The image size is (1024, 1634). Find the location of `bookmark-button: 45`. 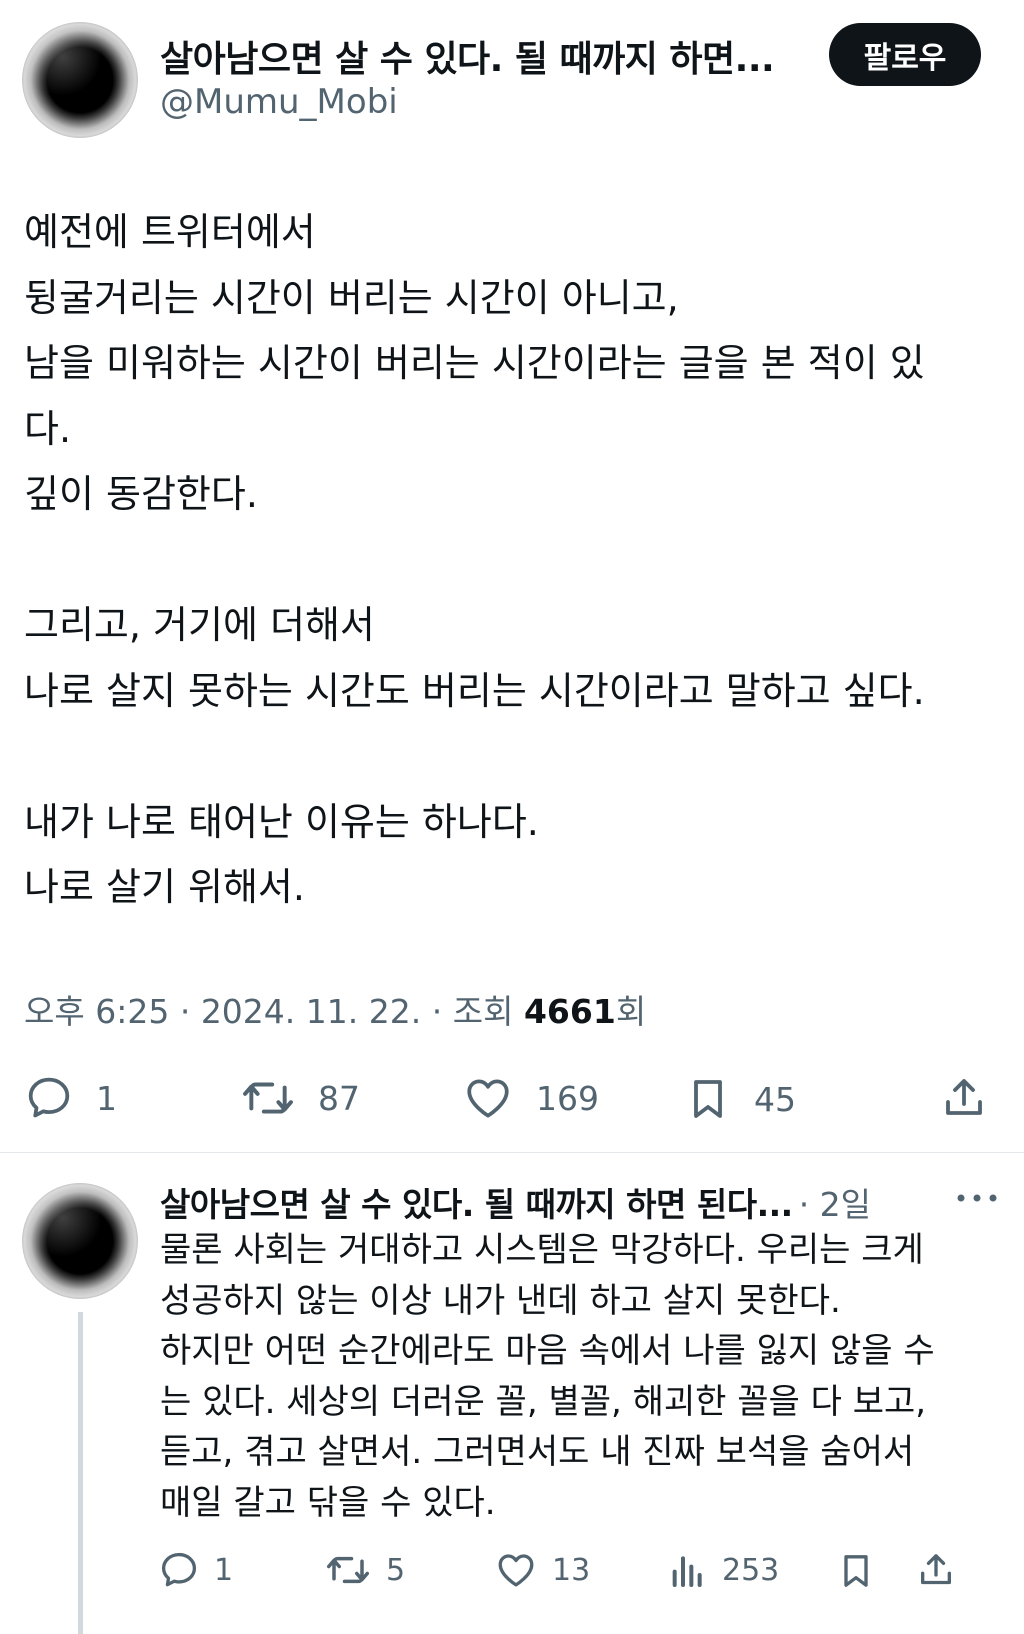

bookmark-button: 45 is located at coordinates (740, 1099).